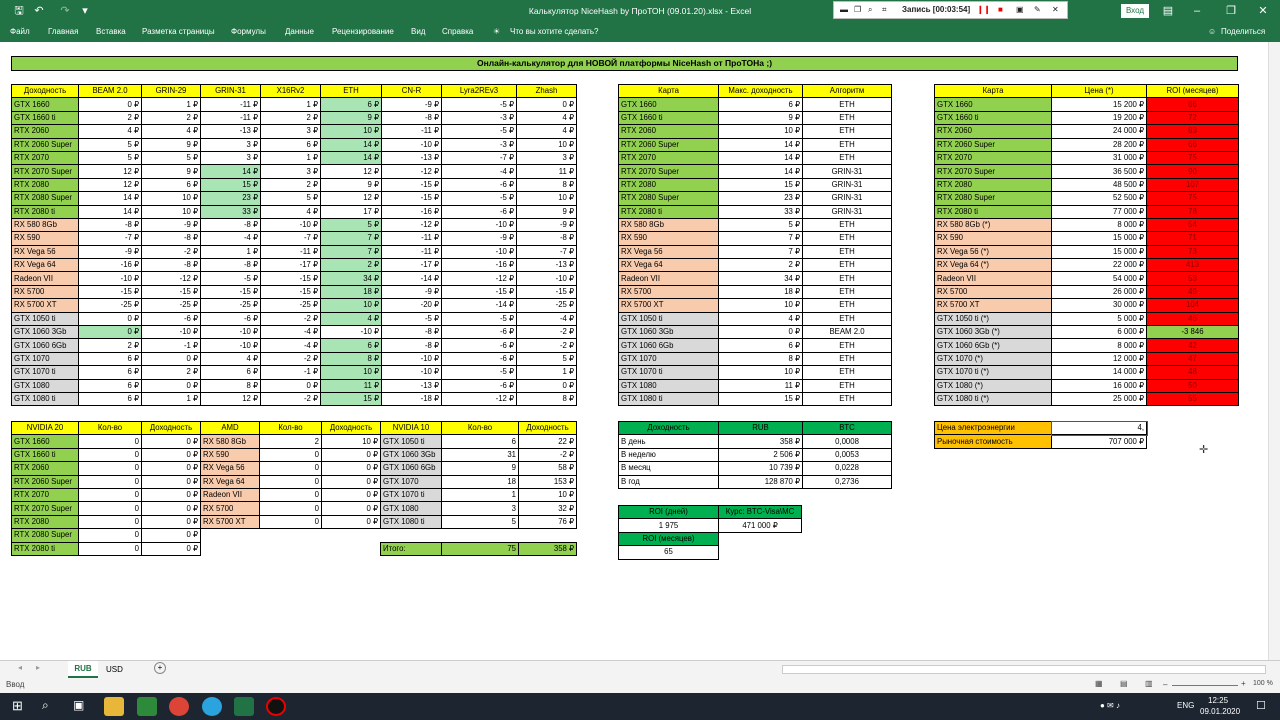  What do you see at coordinates (546, 211) in the screenshot?
I see `income-cell: 9 ₽` at bounding box center [546, 211].